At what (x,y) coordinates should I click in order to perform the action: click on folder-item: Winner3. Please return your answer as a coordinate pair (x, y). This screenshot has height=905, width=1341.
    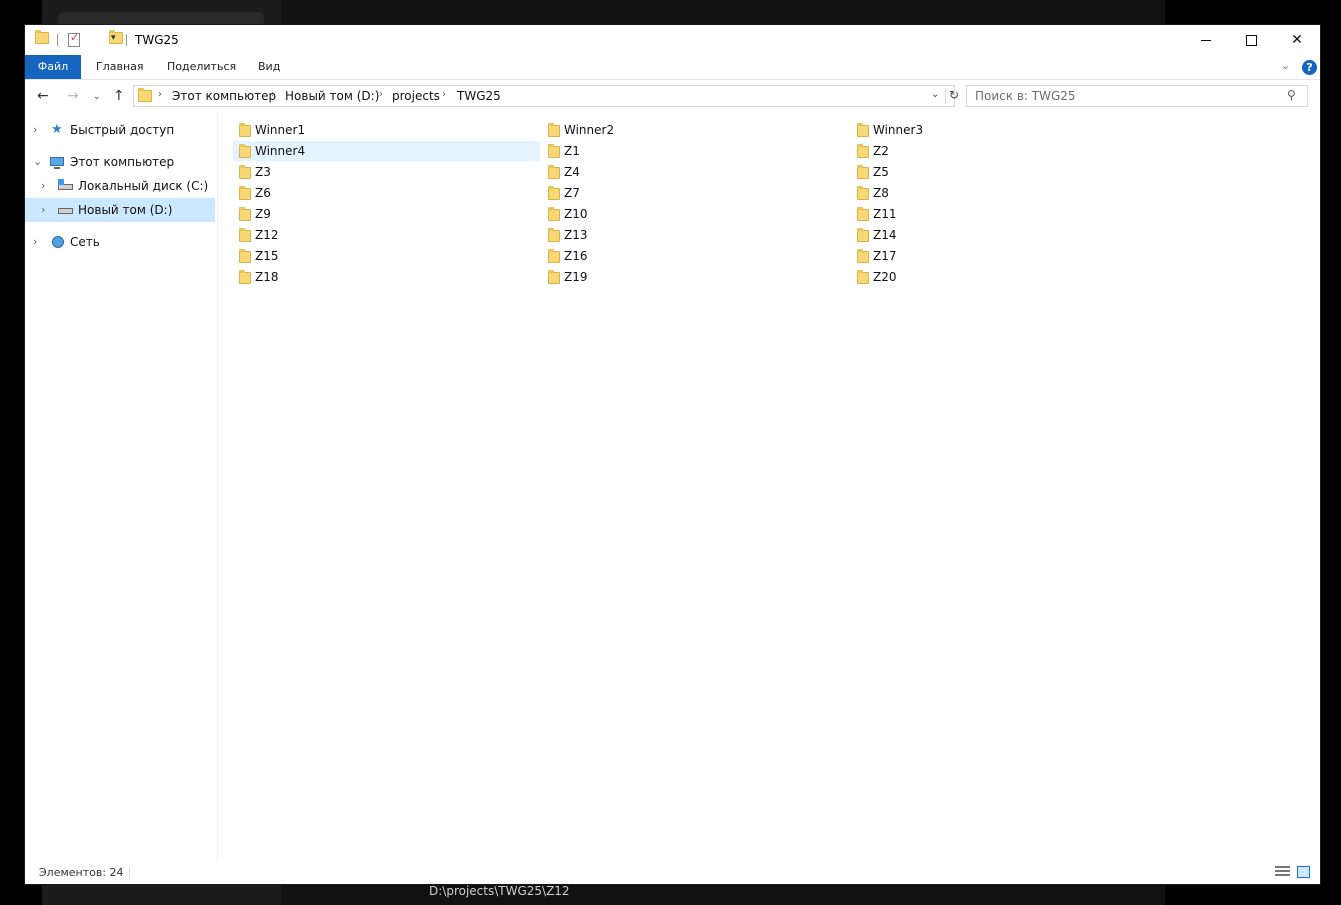
    Looking at the image, I should click on (1004, 130).